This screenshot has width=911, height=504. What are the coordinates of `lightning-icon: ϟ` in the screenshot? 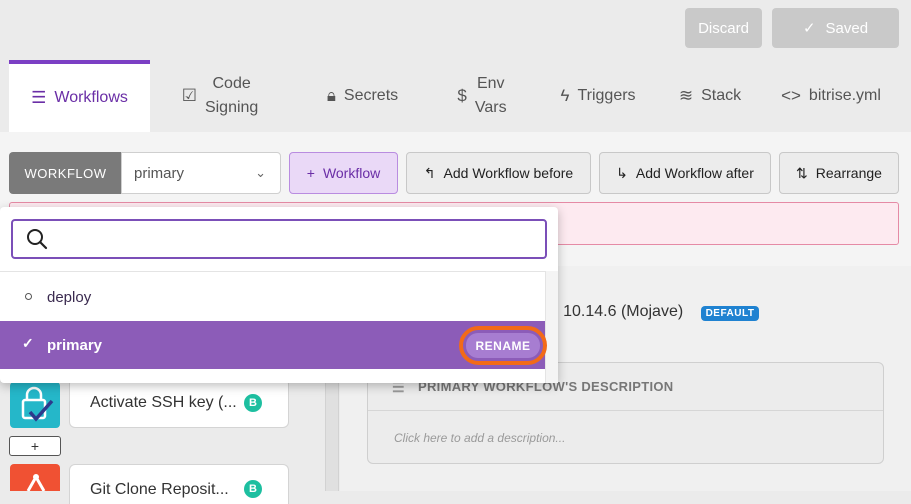 It's located at (565, 95).